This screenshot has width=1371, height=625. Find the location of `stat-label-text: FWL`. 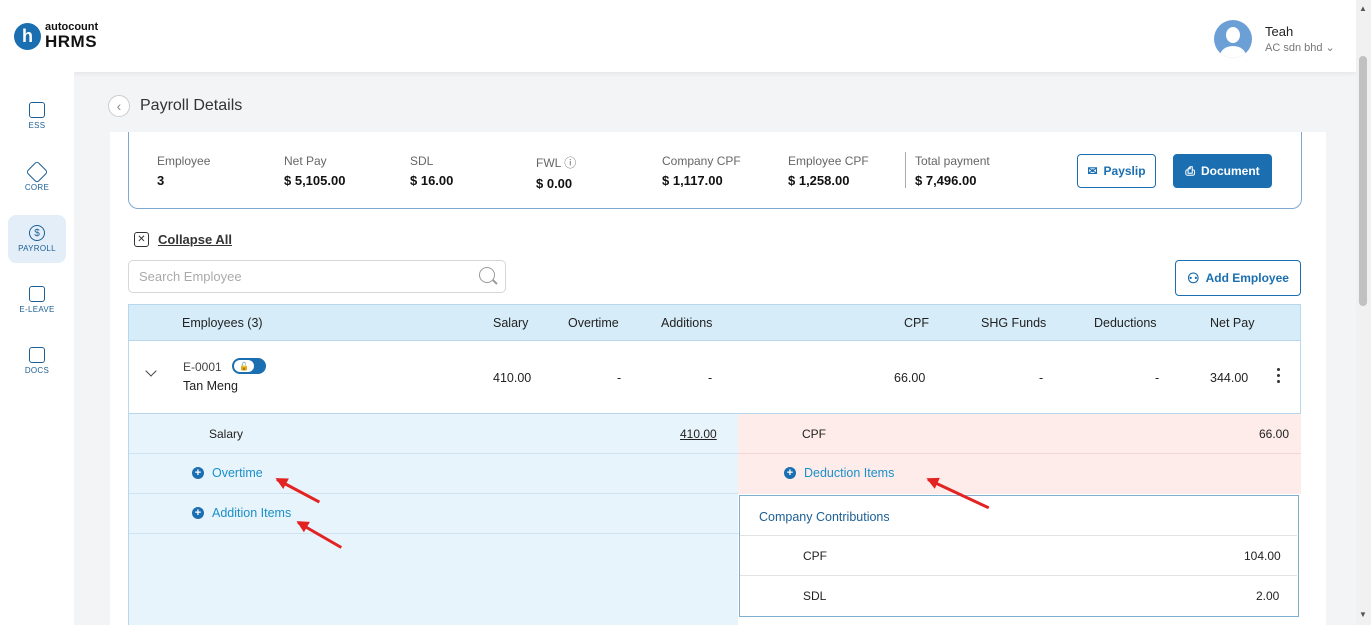

stat-label-text: FWL is located at coordinates (548, 163).